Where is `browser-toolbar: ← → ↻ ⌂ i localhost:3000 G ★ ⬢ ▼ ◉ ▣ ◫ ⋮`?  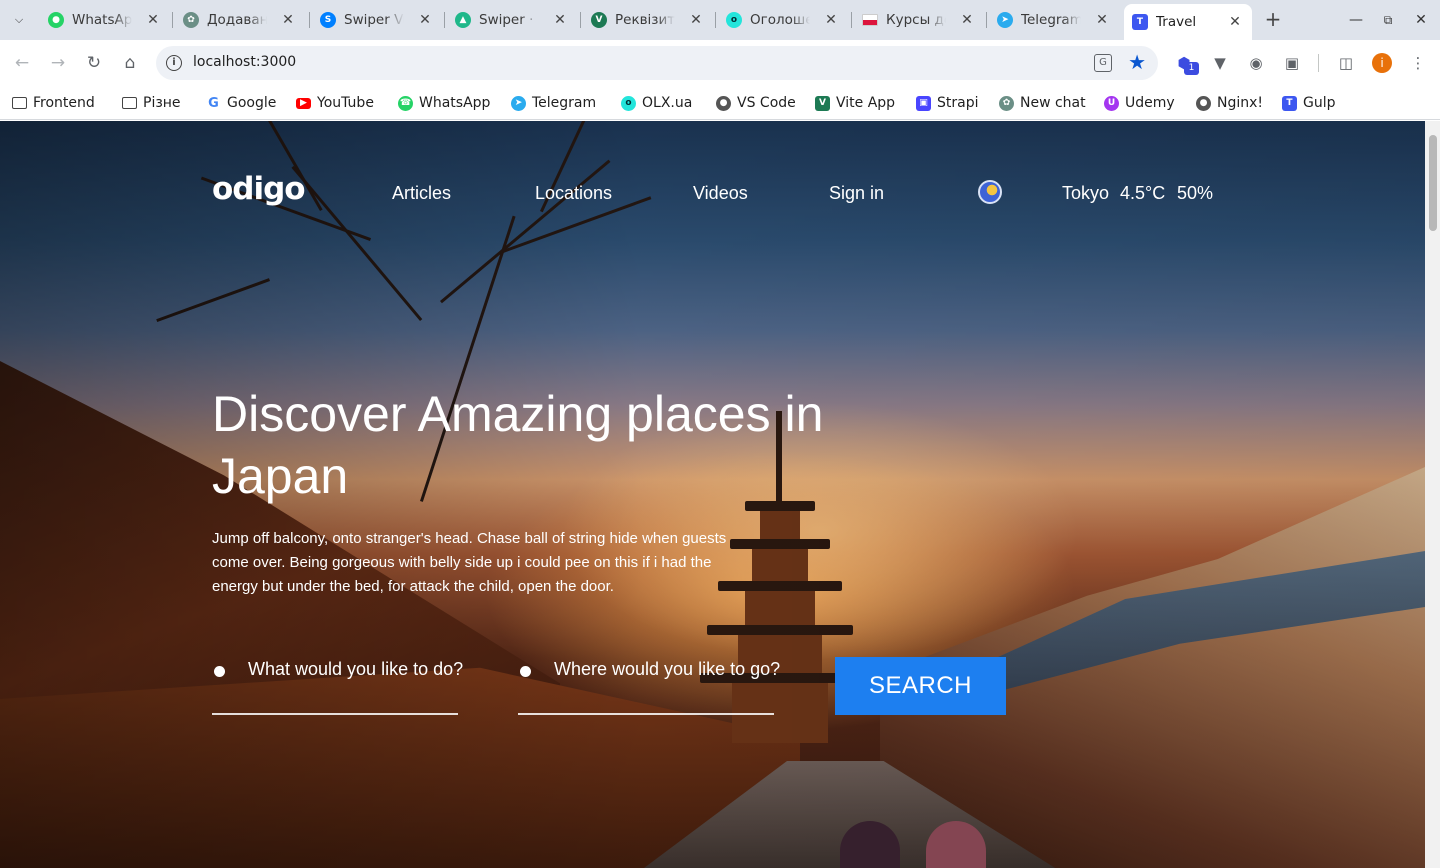
browser-toolbar: ← → ↻ ⌂ i localhost:3000 G ★ ⬢ ▼ ◉ ▣ ◫ ⋮ is located at coordinates (720, 63).